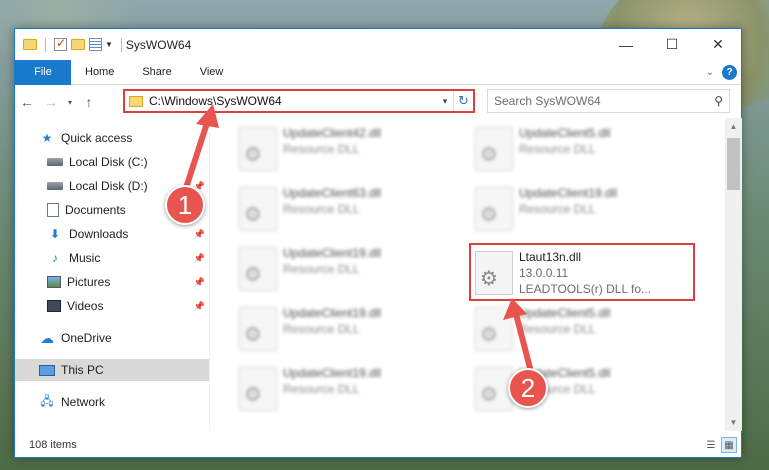 Image resolution: width=769 pixels, height=470 pixels. What do you see at coordinates (78, 44) in the screenshot?
I see `new-folder-icon` at bounding box center [78, 44].